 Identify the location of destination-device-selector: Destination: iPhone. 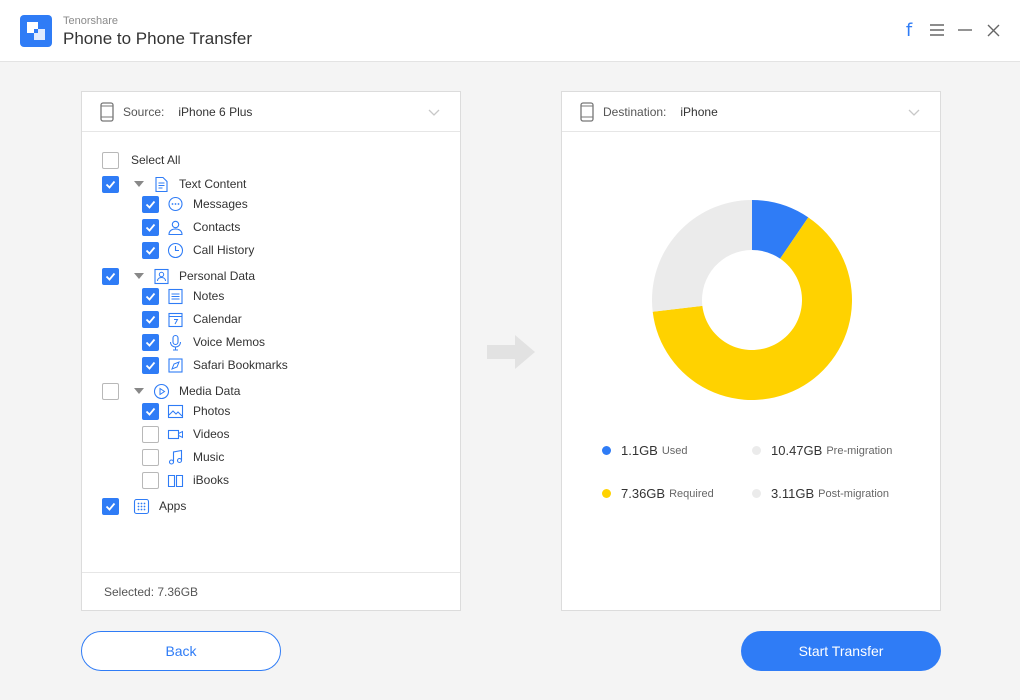
(751, 112).